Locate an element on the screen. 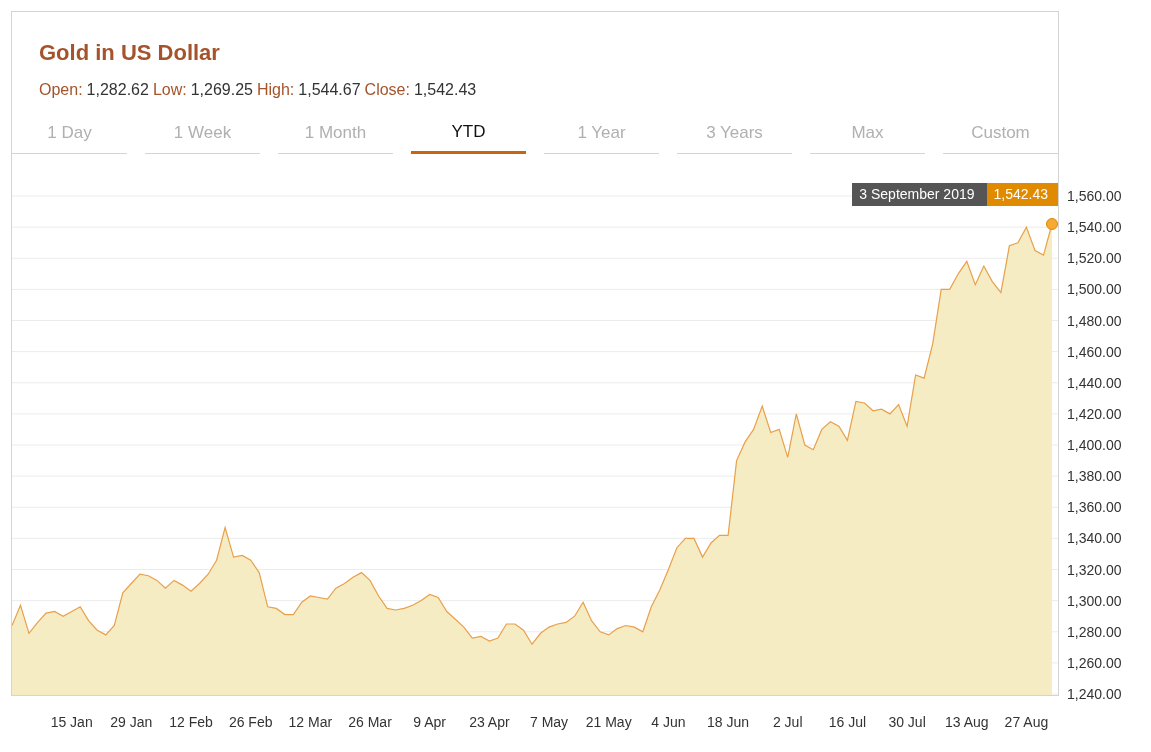 The height and width of the screenshot is (752, 1151). range-tab: 1 Week is located at coordinates (202, 135).